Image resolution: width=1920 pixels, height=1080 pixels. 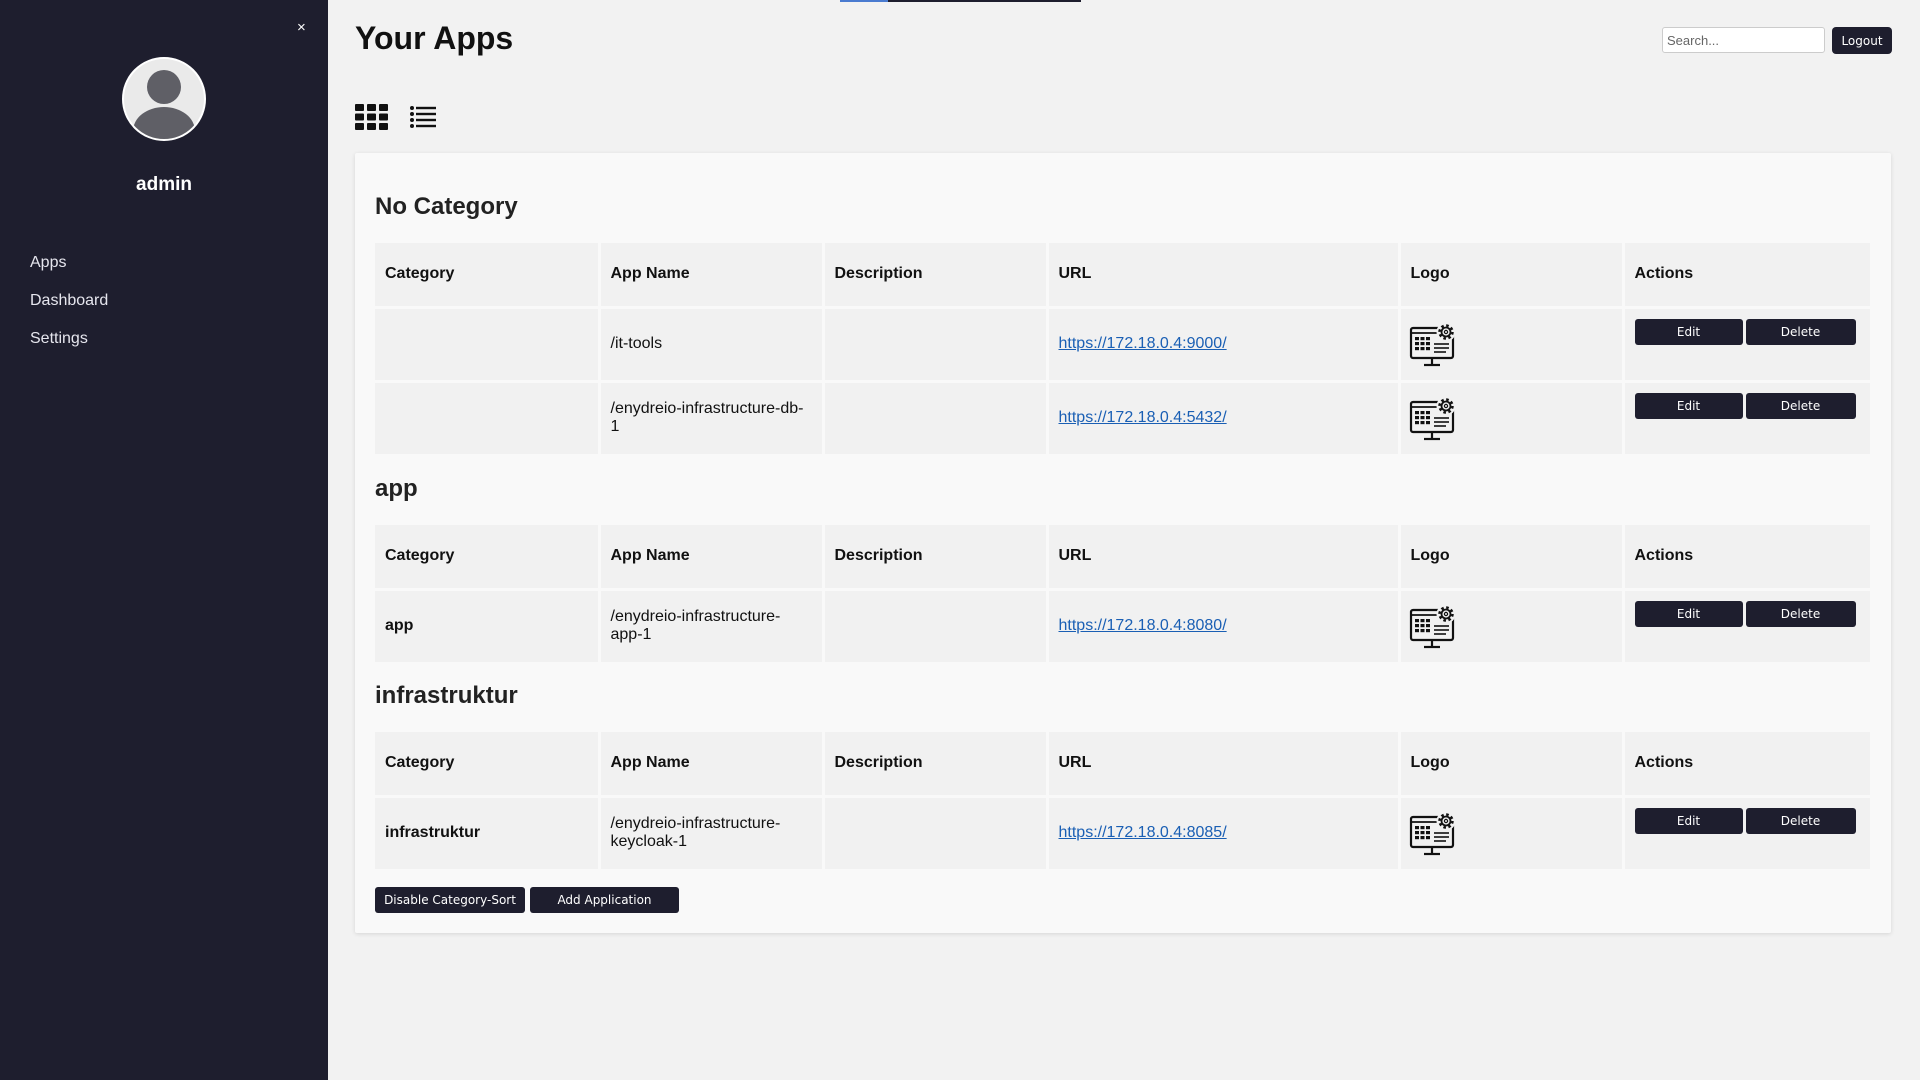 I want to click on username: admin, so click(x=164, y=184).